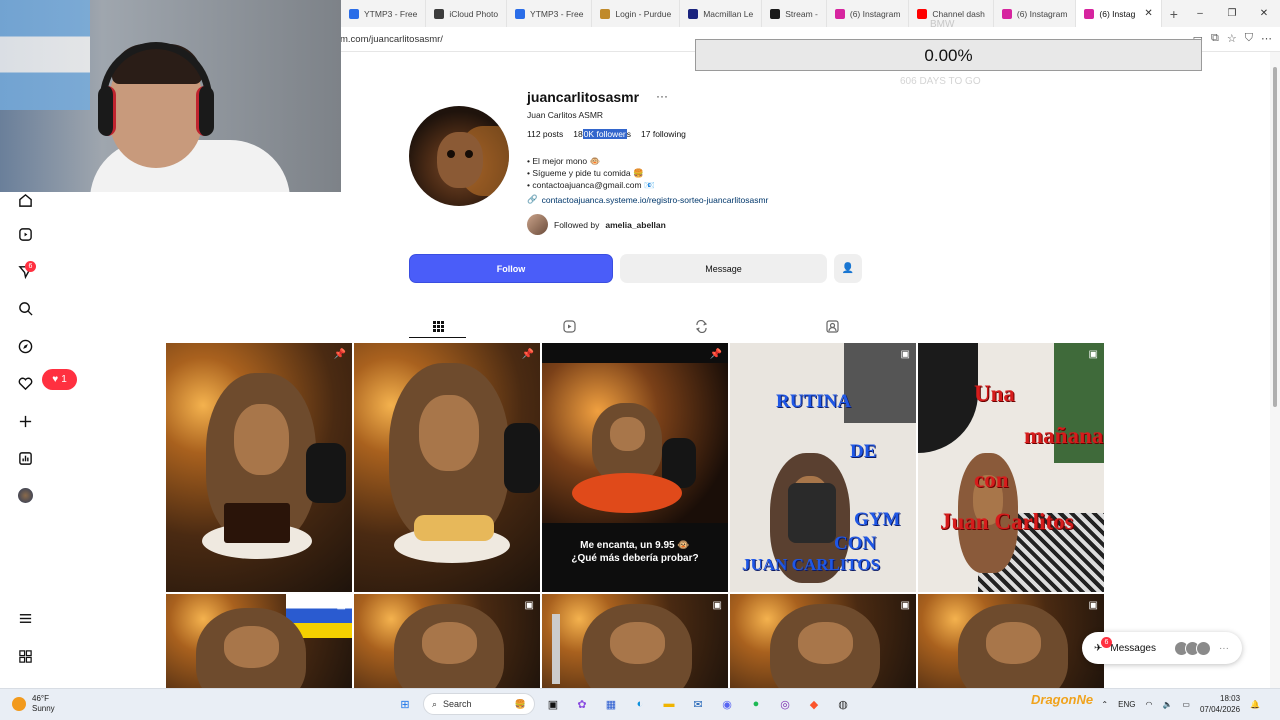 This screenshot has height=720, width=1280. I want to click on followers-count: 180K followers, so click(602, 134).